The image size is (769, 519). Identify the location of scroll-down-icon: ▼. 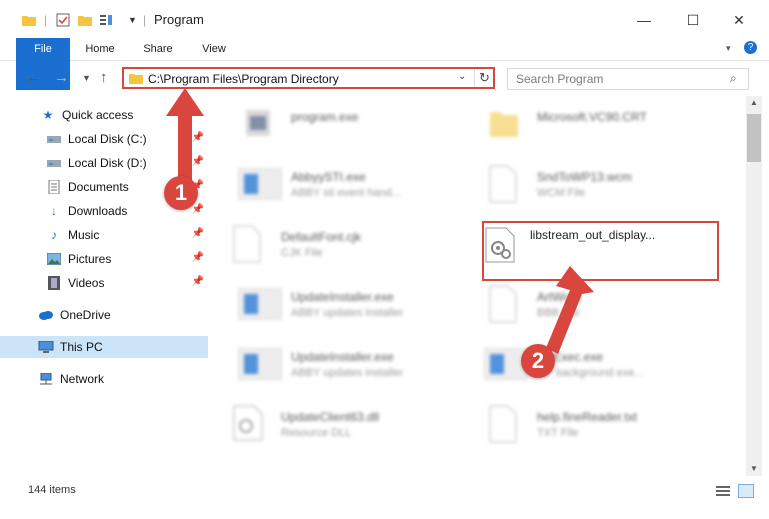
(754, 468).